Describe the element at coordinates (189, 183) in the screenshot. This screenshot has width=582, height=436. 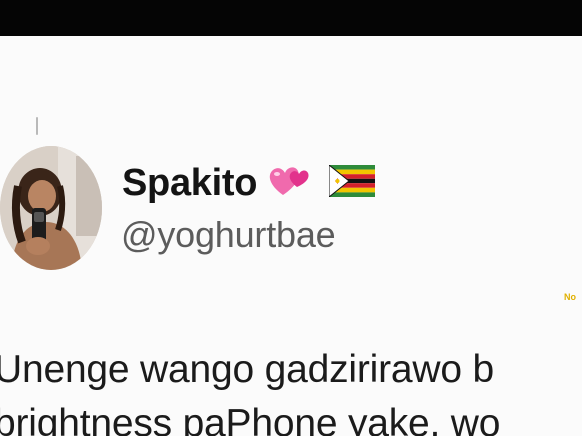
I see `display-name: Spakito` at that location.